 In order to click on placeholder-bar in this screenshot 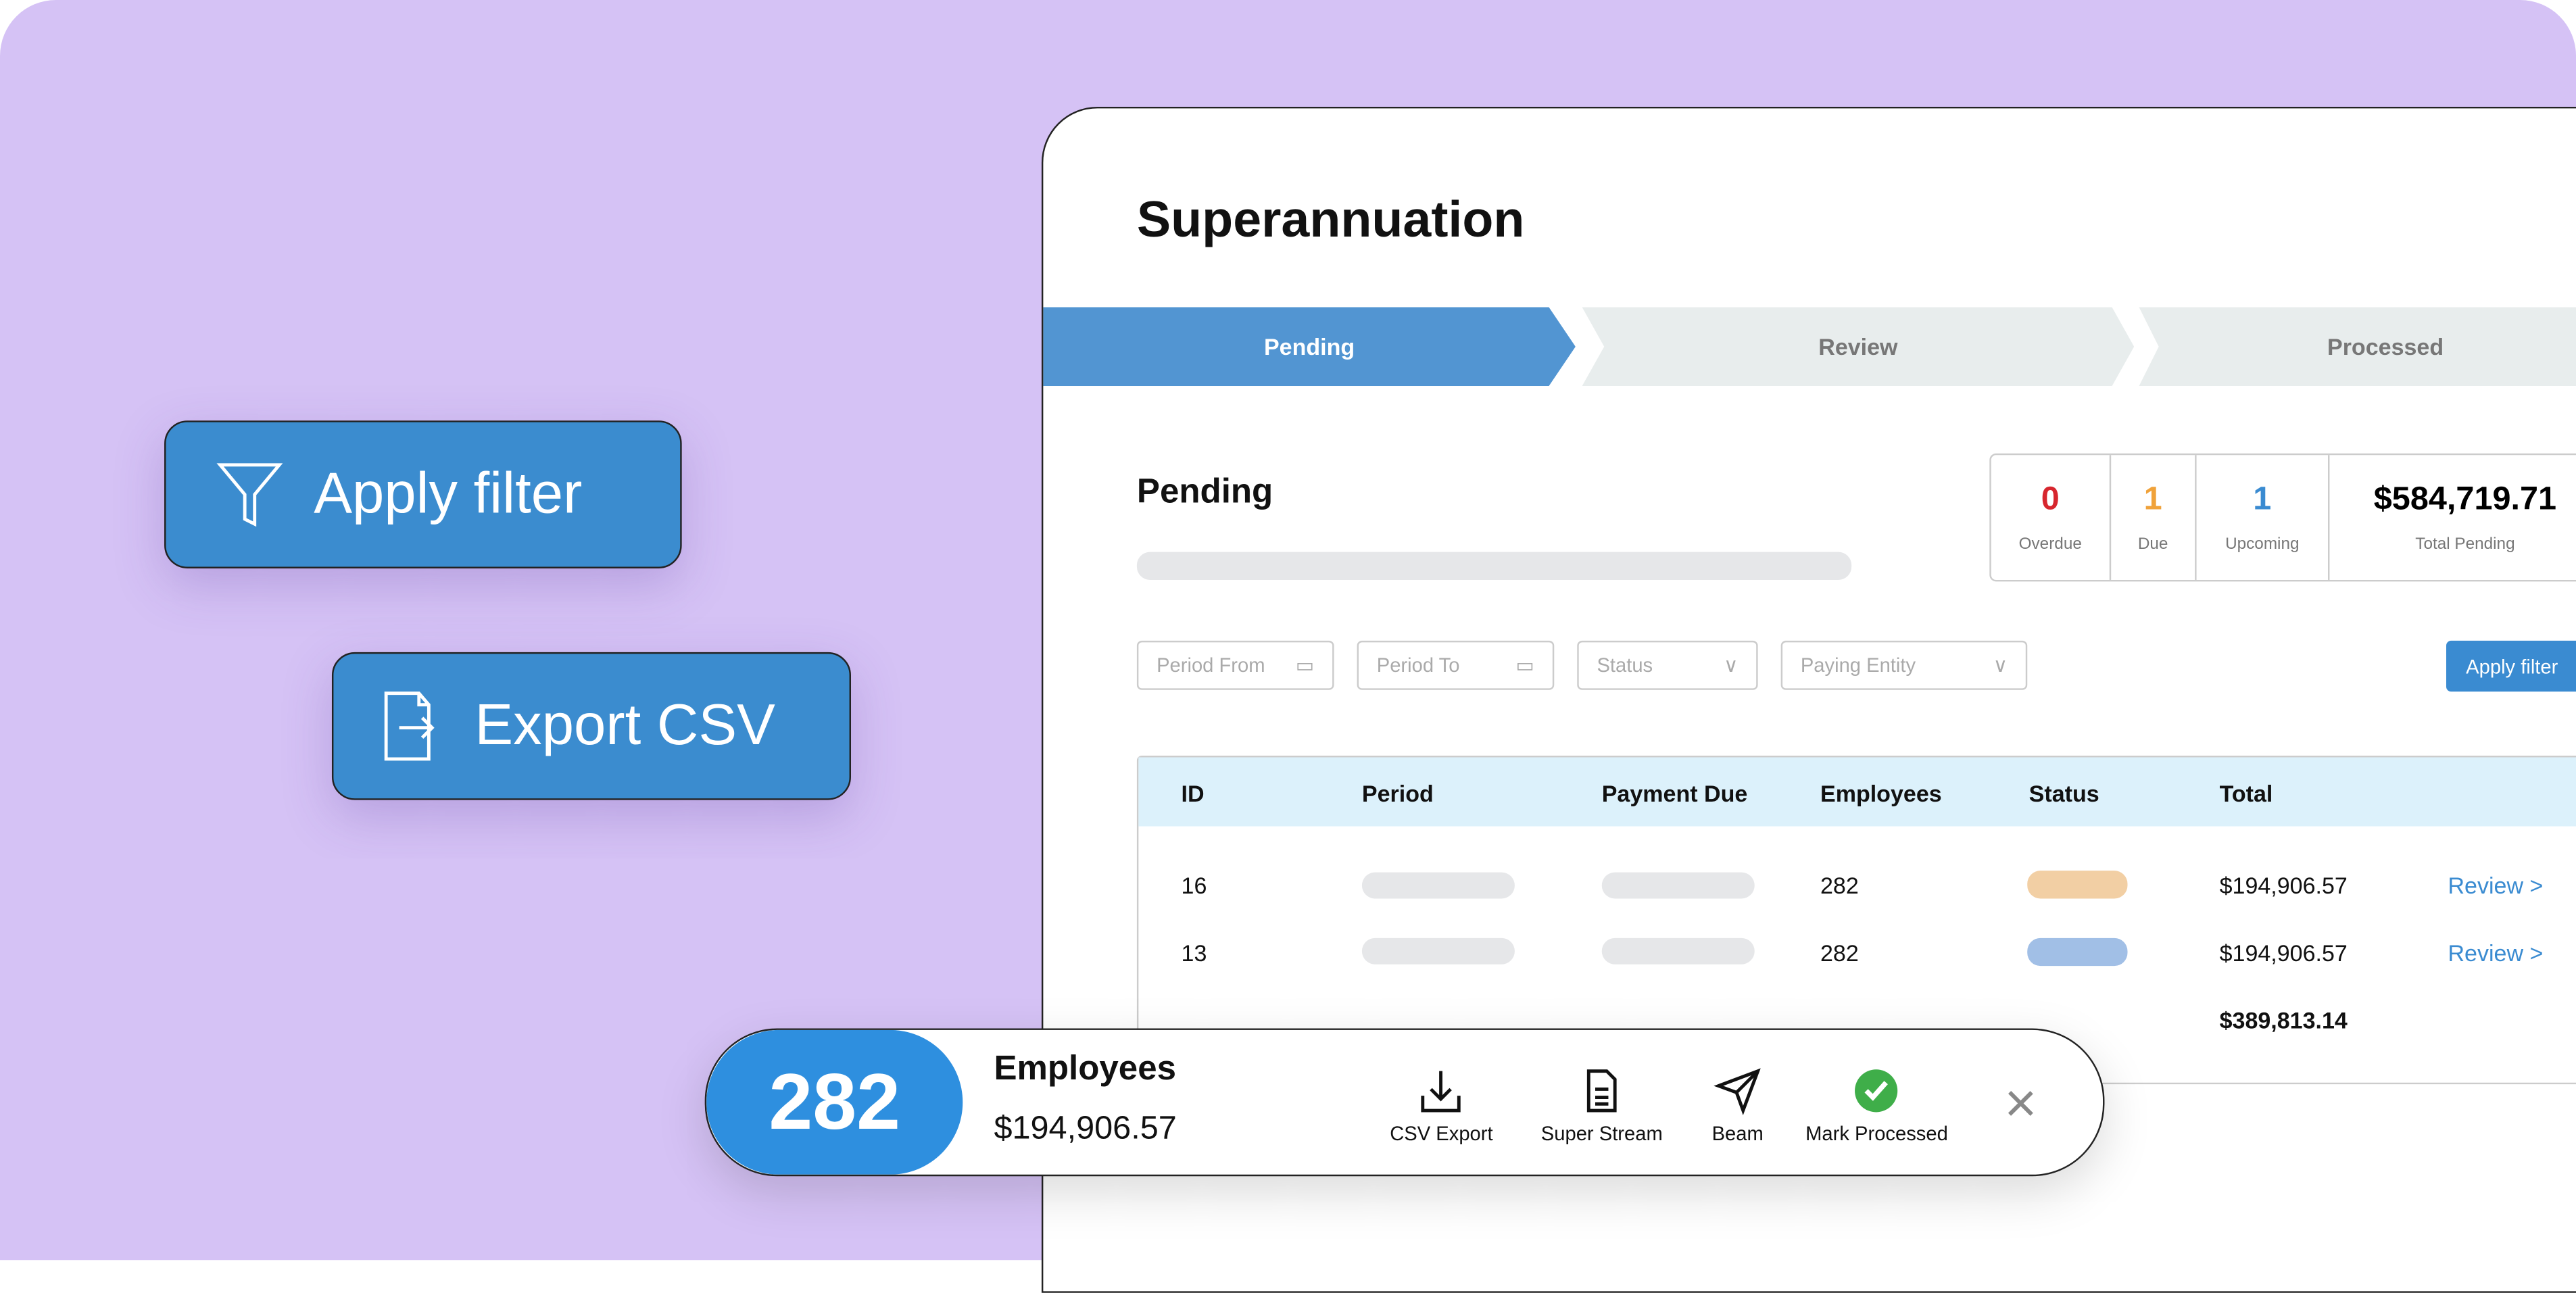, I will do `click(1494, 566)`.